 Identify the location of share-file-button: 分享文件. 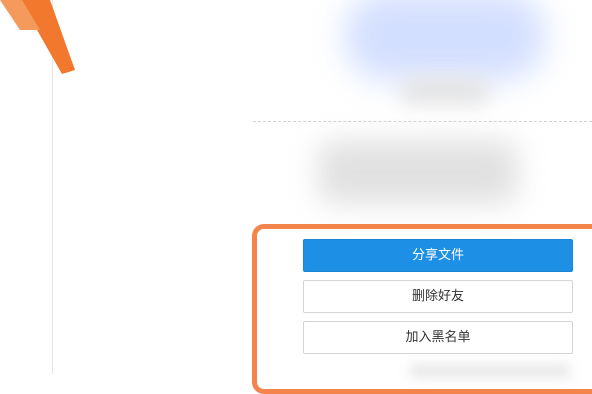
(438, 255).